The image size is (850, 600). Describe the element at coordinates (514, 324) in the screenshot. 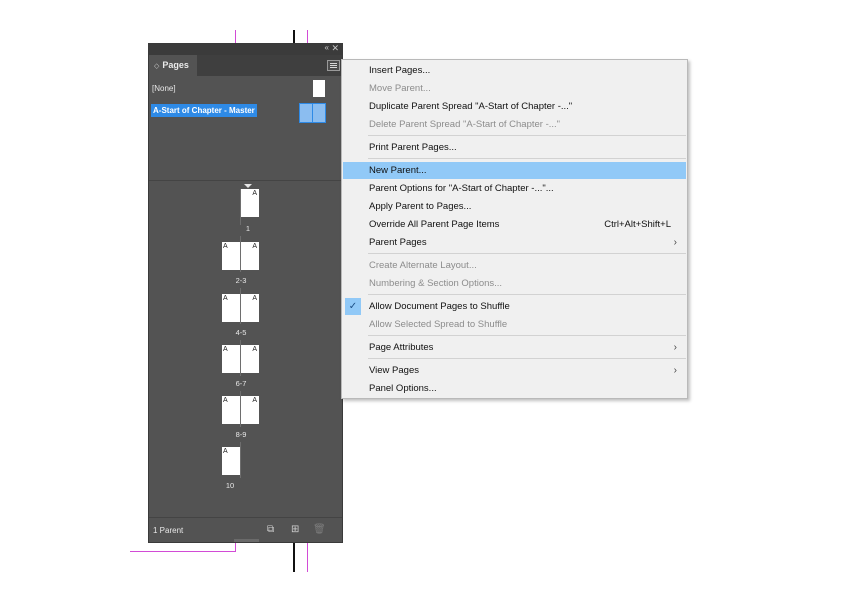

I see `menu-item-allow-selected-spread-to-shuffle: Allow Selected Spread to Shuffle` at that location.